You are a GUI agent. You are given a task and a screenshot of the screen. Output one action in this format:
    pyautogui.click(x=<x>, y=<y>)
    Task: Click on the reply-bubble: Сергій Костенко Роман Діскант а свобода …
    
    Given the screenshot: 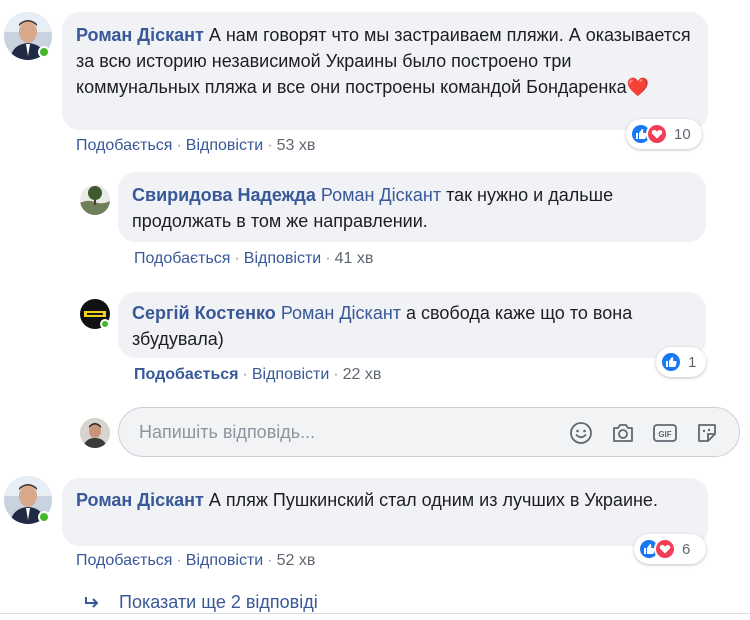 What is the action you would take?
    pyautogui.click(x=412, y=325)
    